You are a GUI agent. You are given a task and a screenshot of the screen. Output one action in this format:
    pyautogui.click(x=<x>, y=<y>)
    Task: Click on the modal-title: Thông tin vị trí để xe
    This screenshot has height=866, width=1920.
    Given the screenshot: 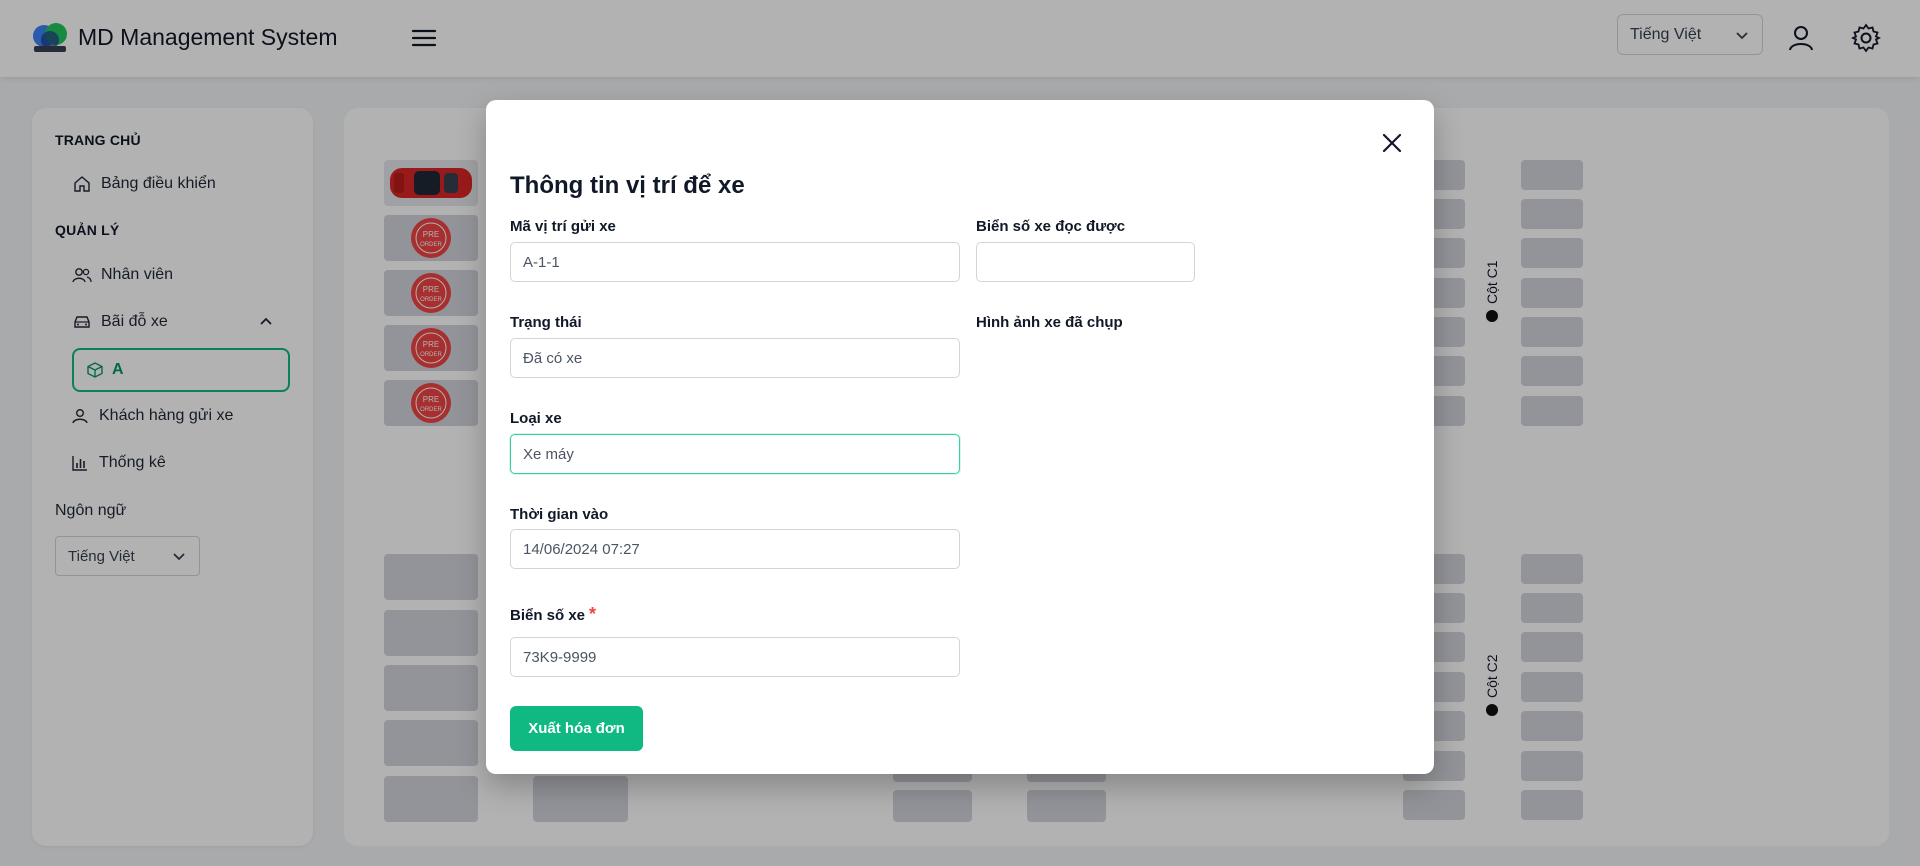 What is the action you would take?
    pyautogui.click(x=627, y=185)
    